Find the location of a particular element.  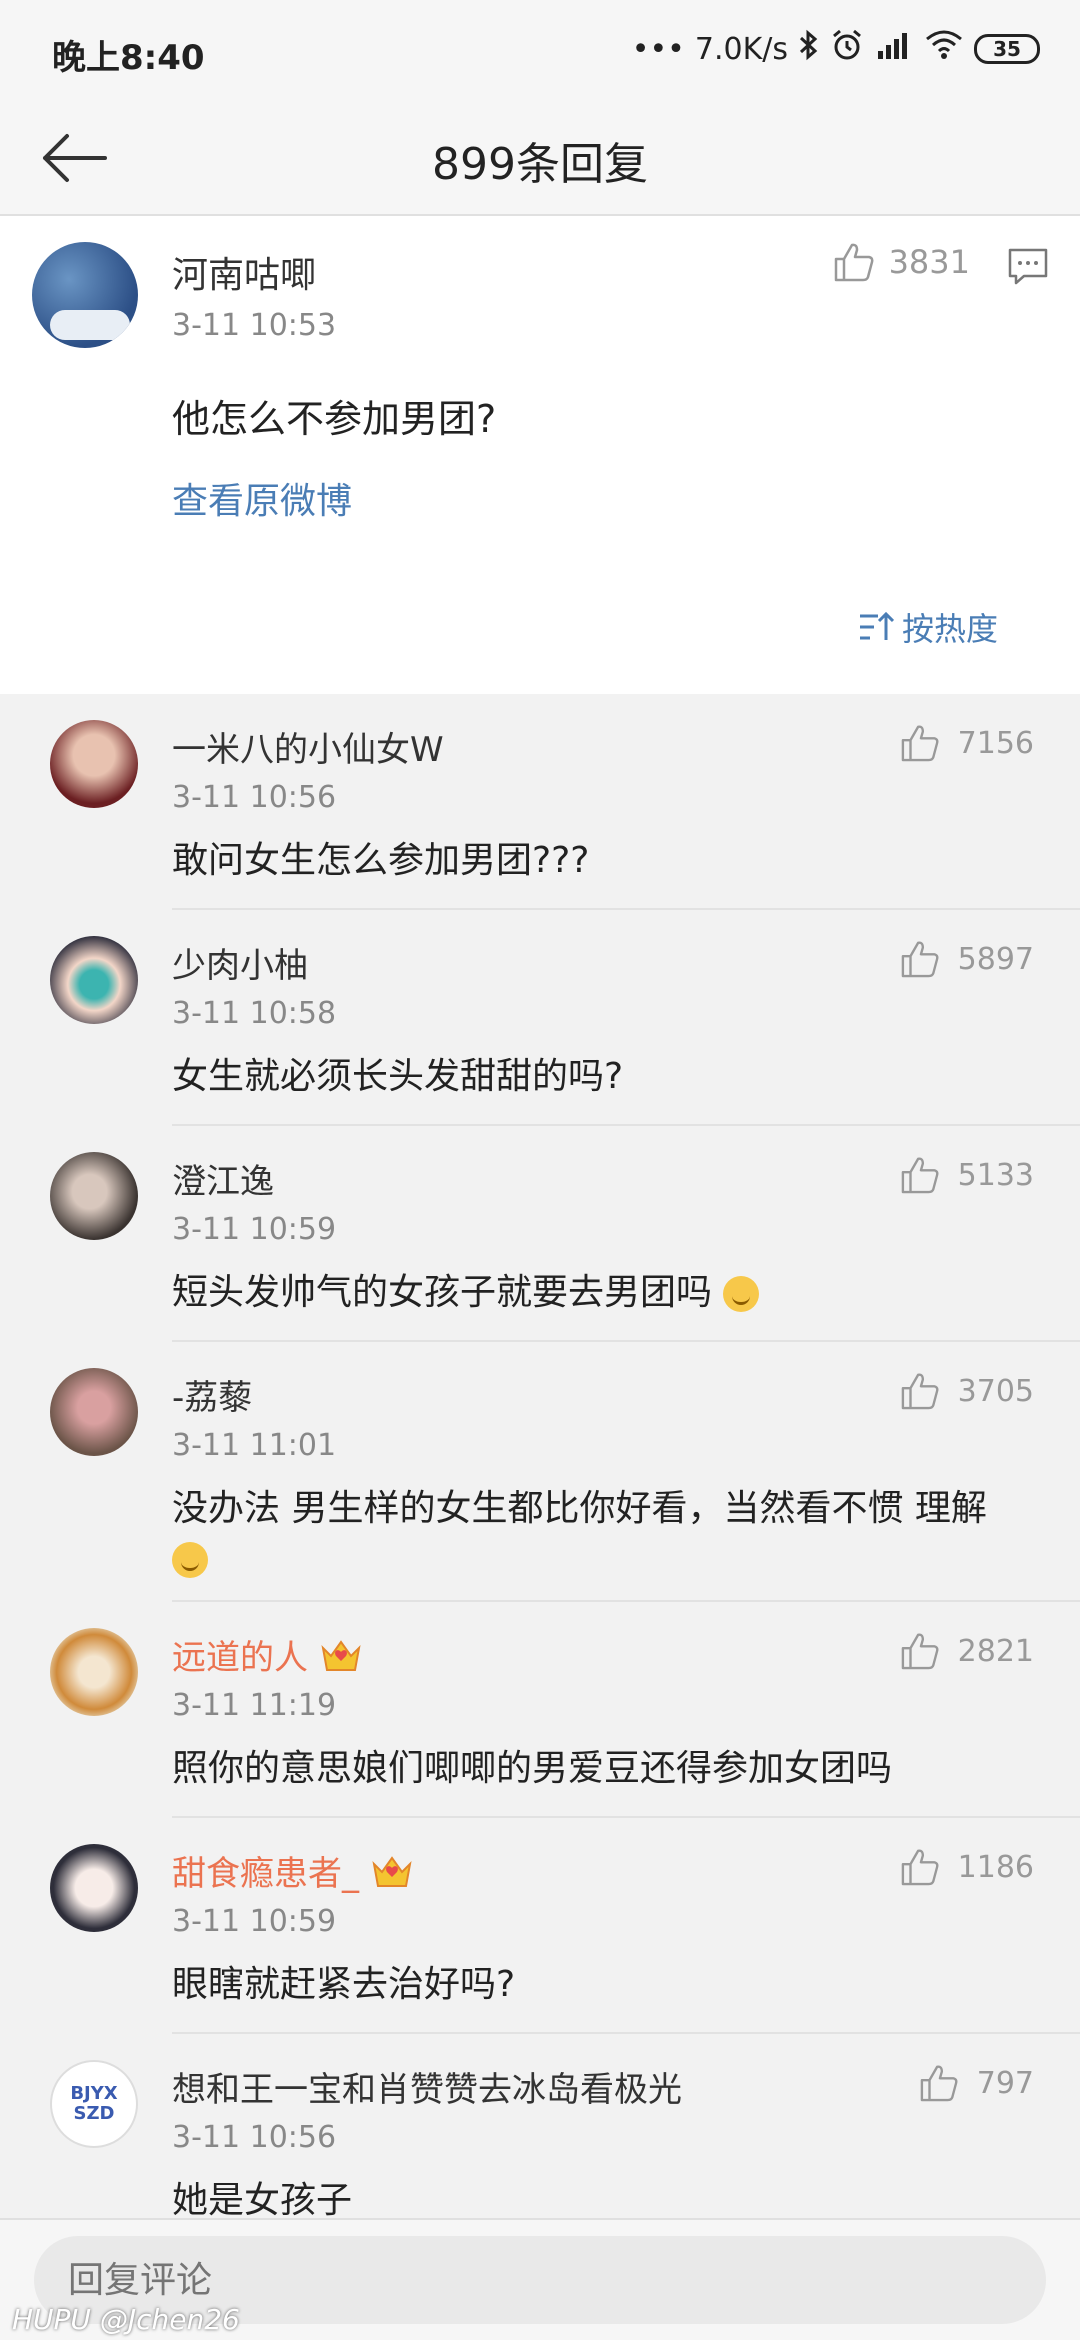

like-button: 3831 is located at coordinates (901, 262).